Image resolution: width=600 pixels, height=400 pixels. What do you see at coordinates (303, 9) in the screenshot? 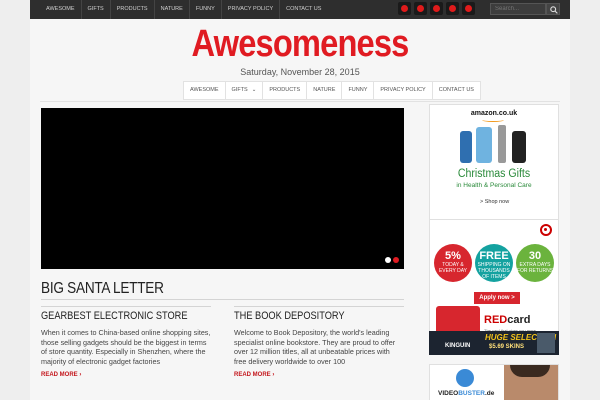
I see `top-nav-contact-us: Contact Us` at bounding box center [303, 9].